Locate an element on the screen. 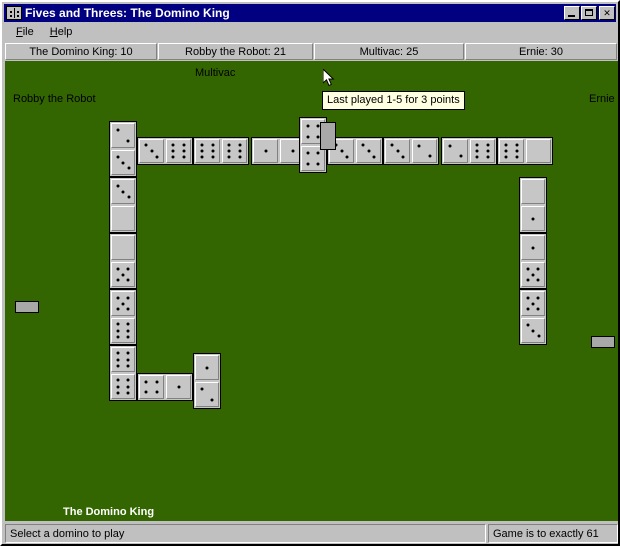  menu-bar: File Help is located at coordinates (310, 32).